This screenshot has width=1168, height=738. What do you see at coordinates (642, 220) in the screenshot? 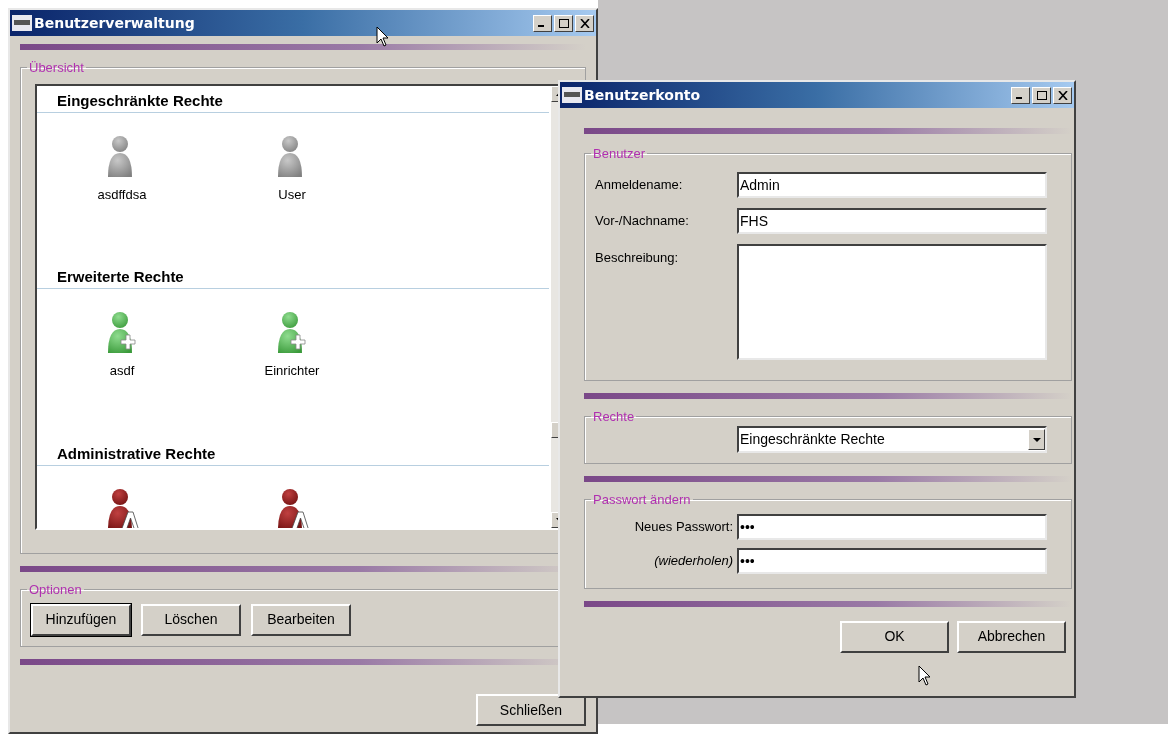
I see `field-label: Vor-/Nachname:` at bounding box center [642, 220].